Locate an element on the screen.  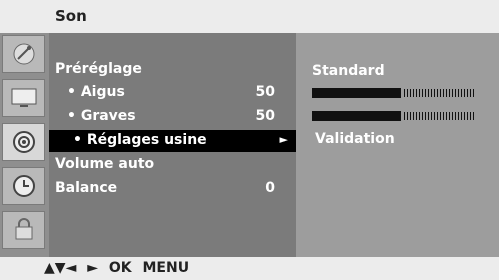
lock-icon is located at coordinates (23, 229).